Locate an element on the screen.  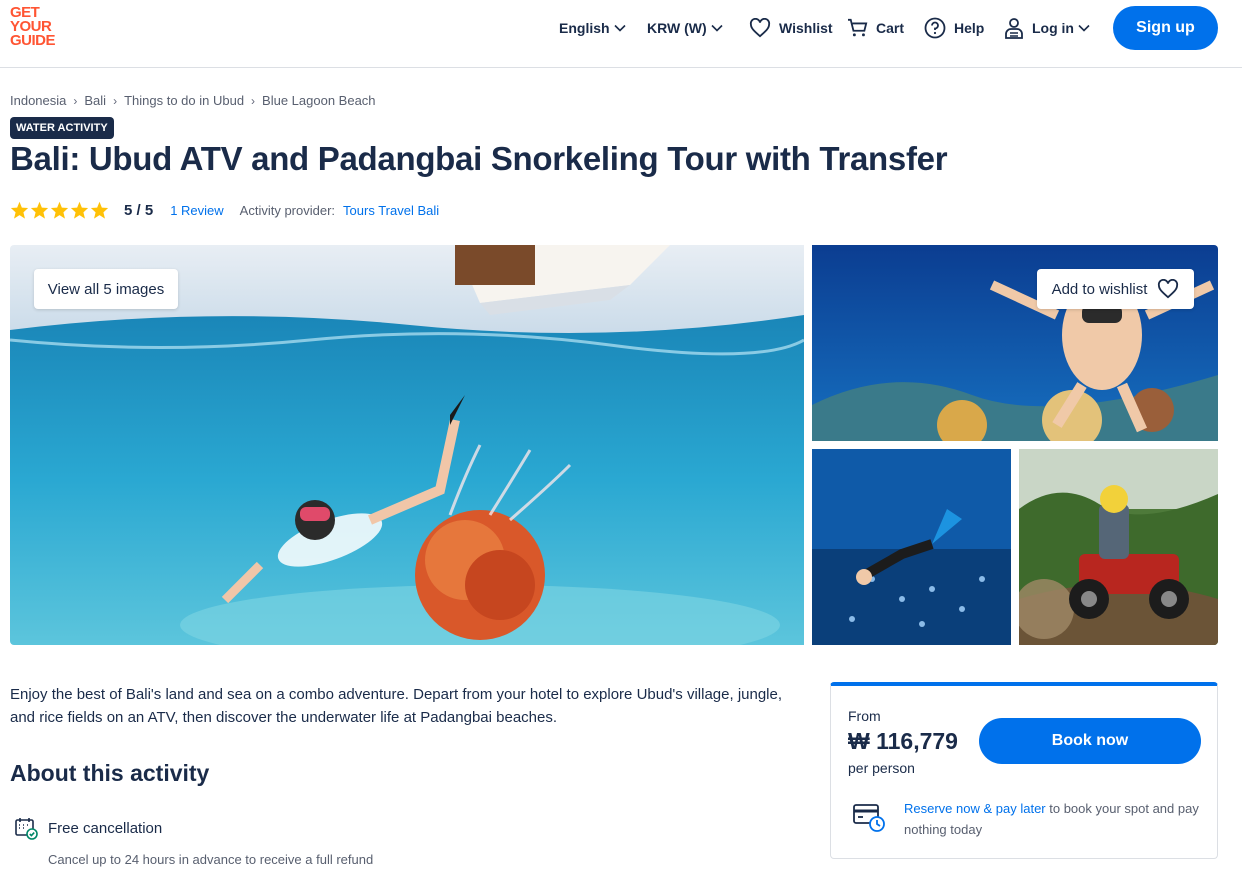
login-label: Log in is located at coordinates (1053, 28).